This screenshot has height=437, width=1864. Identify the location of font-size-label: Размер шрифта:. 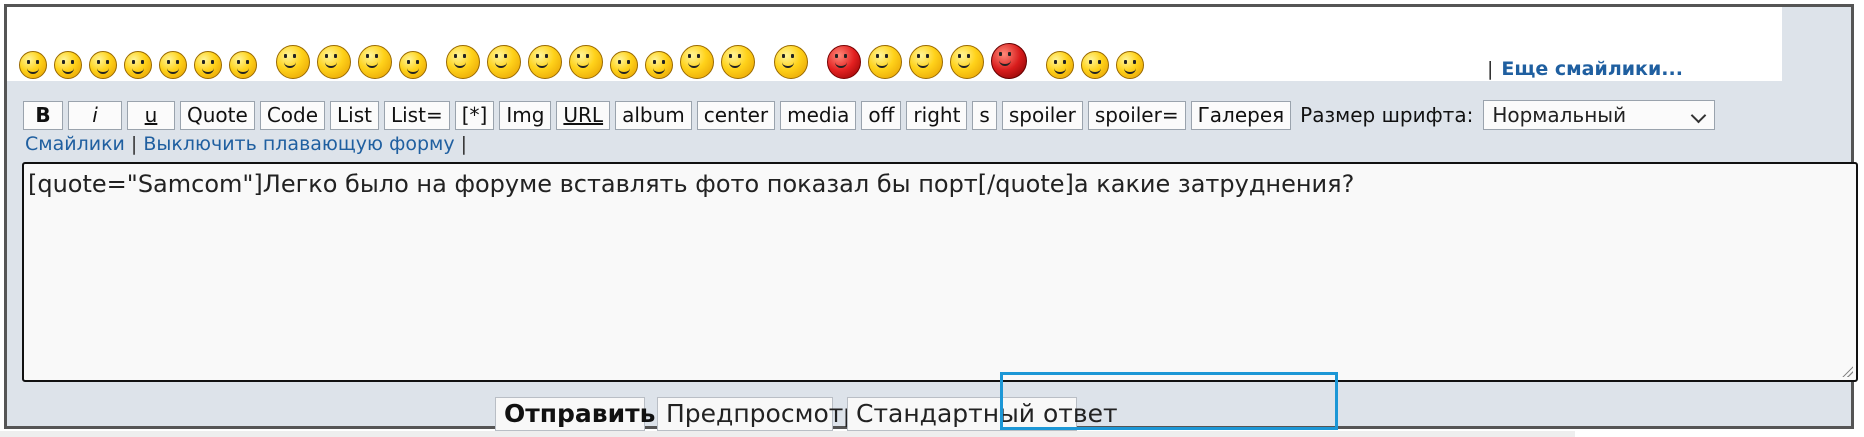
(1387, 115).